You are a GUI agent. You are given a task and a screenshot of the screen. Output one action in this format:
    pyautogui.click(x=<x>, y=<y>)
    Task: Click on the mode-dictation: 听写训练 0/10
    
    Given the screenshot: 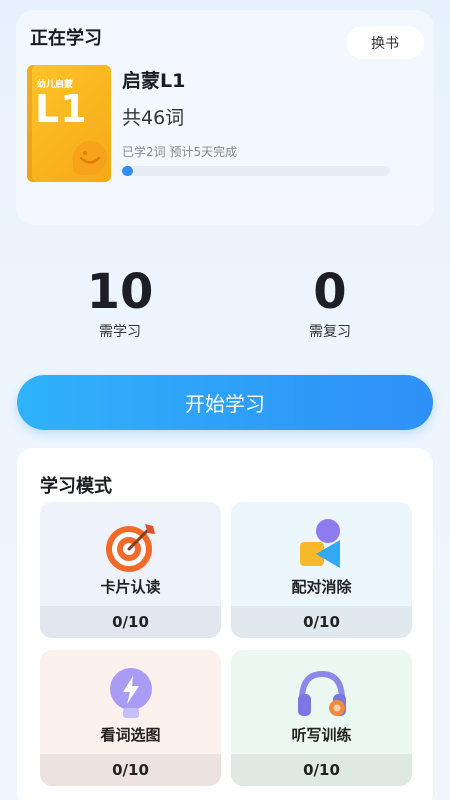 What is the action you would take?
    pyautogui.click(x=321, y=718)
    